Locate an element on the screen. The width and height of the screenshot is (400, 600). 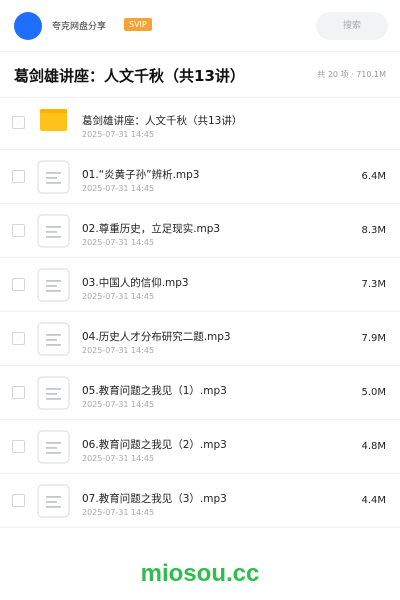
item-count-and-size: 共 20 项 · 710.1M is located at coordinates (351, 74).